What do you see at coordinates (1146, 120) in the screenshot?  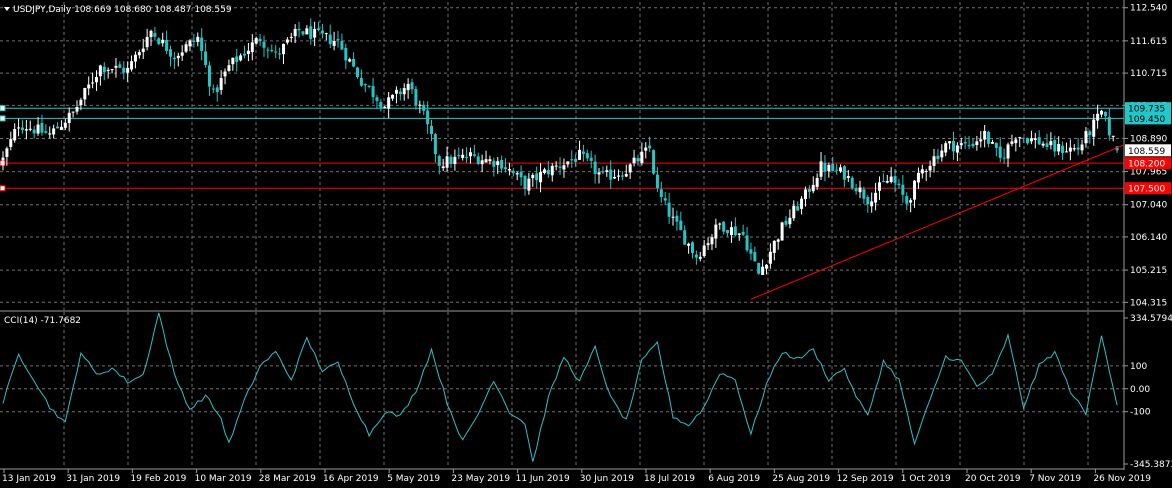 I see `hline-price-tag: 109.450` at bounding box center [1146, 120].